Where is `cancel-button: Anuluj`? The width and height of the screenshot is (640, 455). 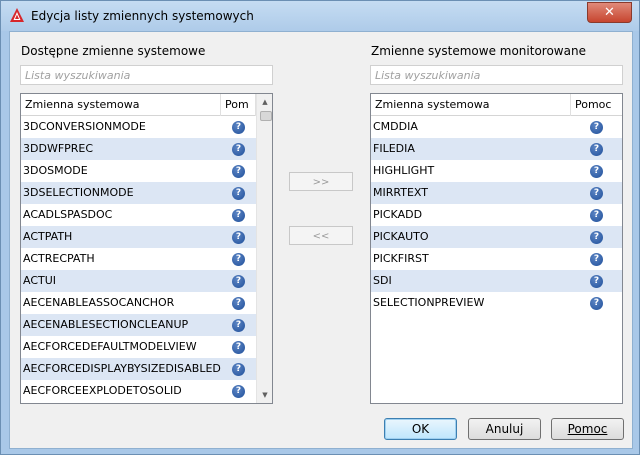
cancel-button: Anuluj is located at coordinates (504, 429).